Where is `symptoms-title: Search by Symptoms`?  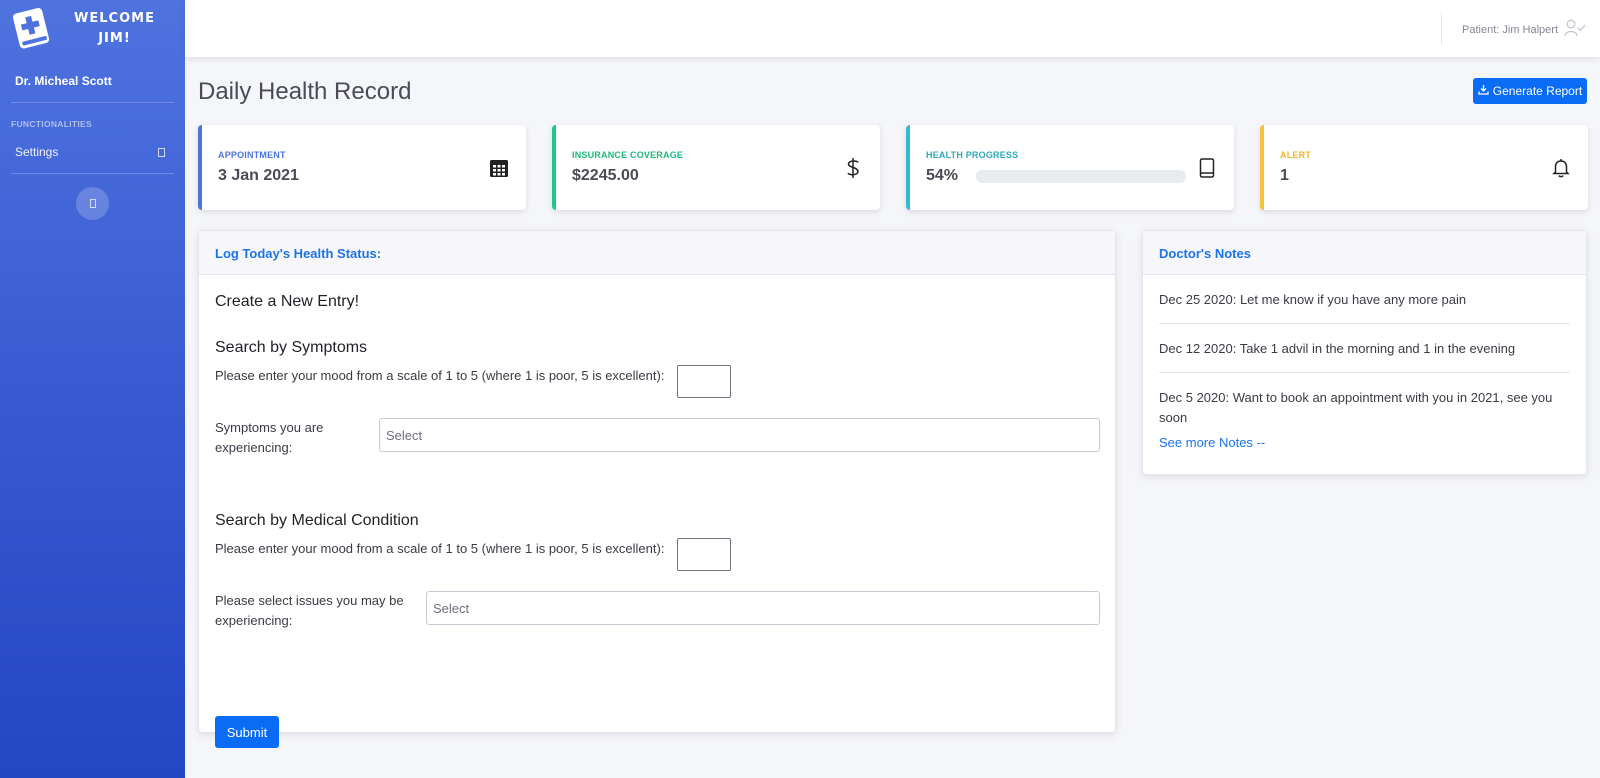
symptoms-title: Search by Symptoms is located at coordinates (291, 347).